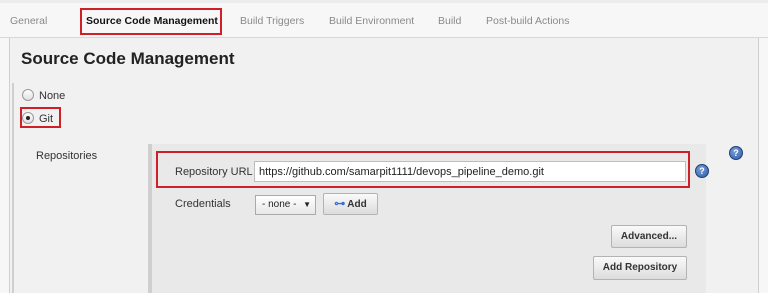  What do you see at coordinates (28, 95) in the screenshot?
I see `radio-none` at bounding box center [28, 95].